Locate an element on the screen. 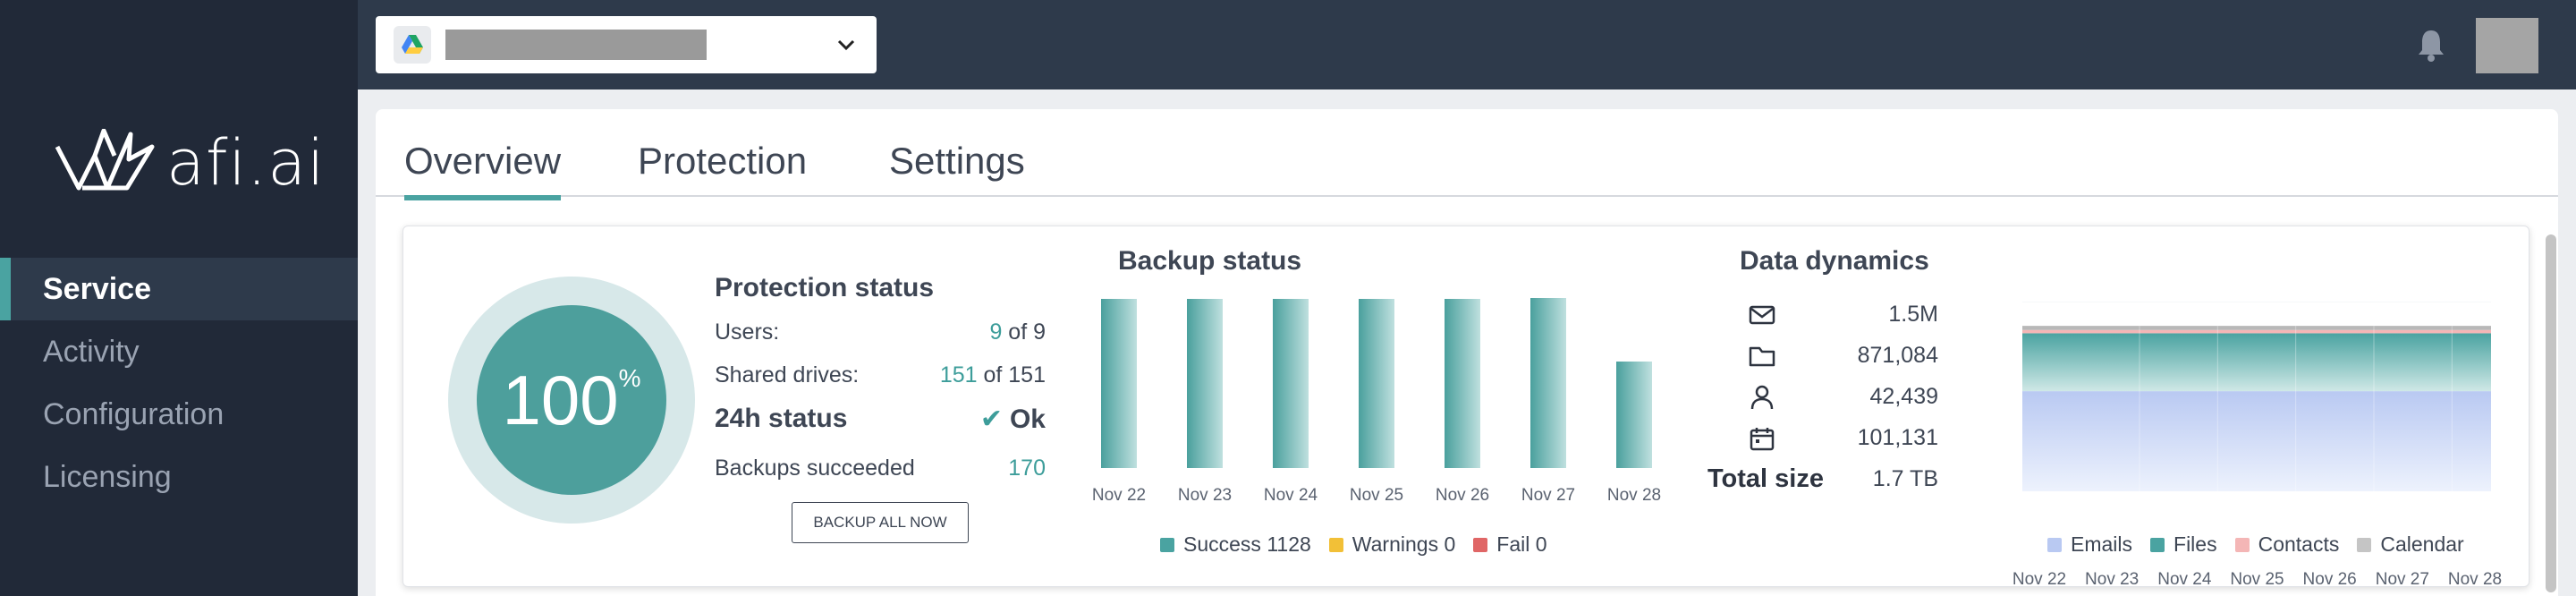  area-series-contacts is located at coordinates (2256, 332).